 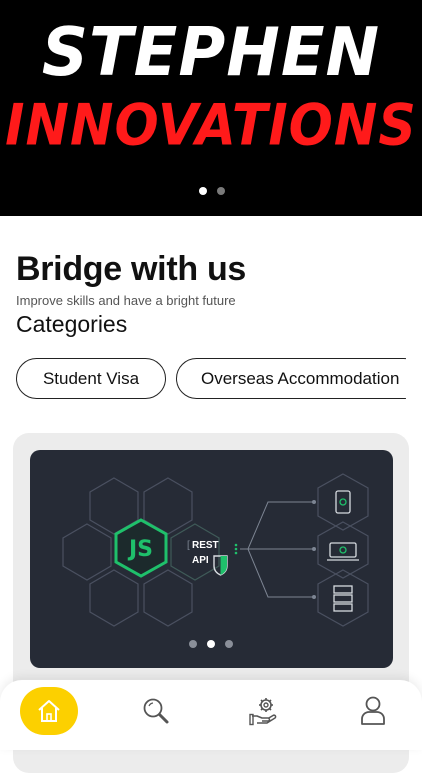 What do you see at coordinates (211, 53) in the screenshot?
I see `hero-title-line1: STEPHEN` at bounding box center [211, 53].